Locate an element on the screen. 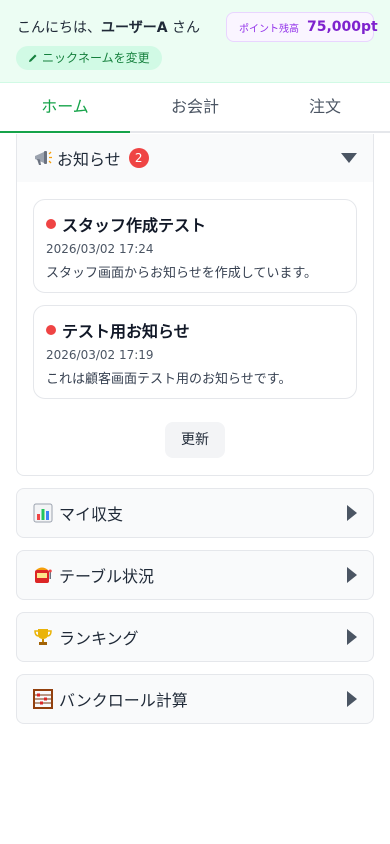 The height and width of the screenshot is (844, 390). menu-item-label: マイ収支 is located at coordinates (91, 514).